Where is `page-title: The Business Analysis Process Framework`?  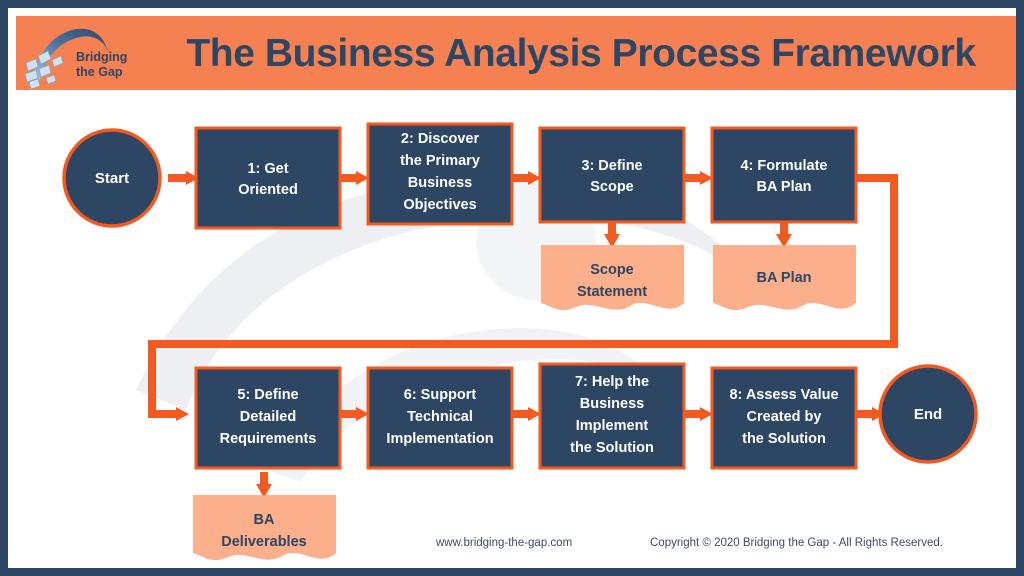
page-title: The Business Analysis Process Framework is located at coordinates (581, 53).